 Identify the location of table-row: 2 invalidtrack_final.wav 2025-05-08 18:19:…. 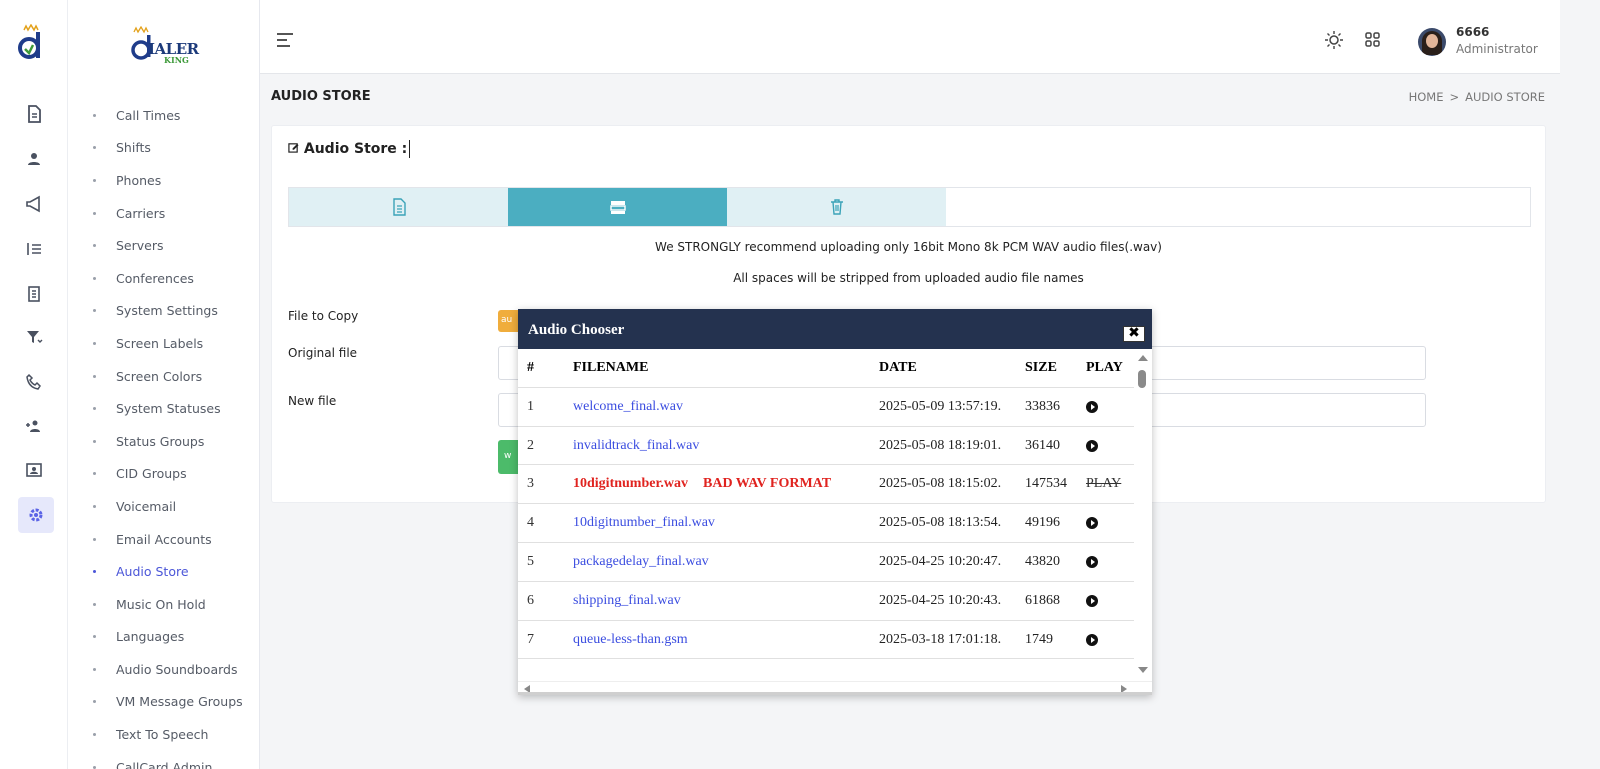
(826, 446).